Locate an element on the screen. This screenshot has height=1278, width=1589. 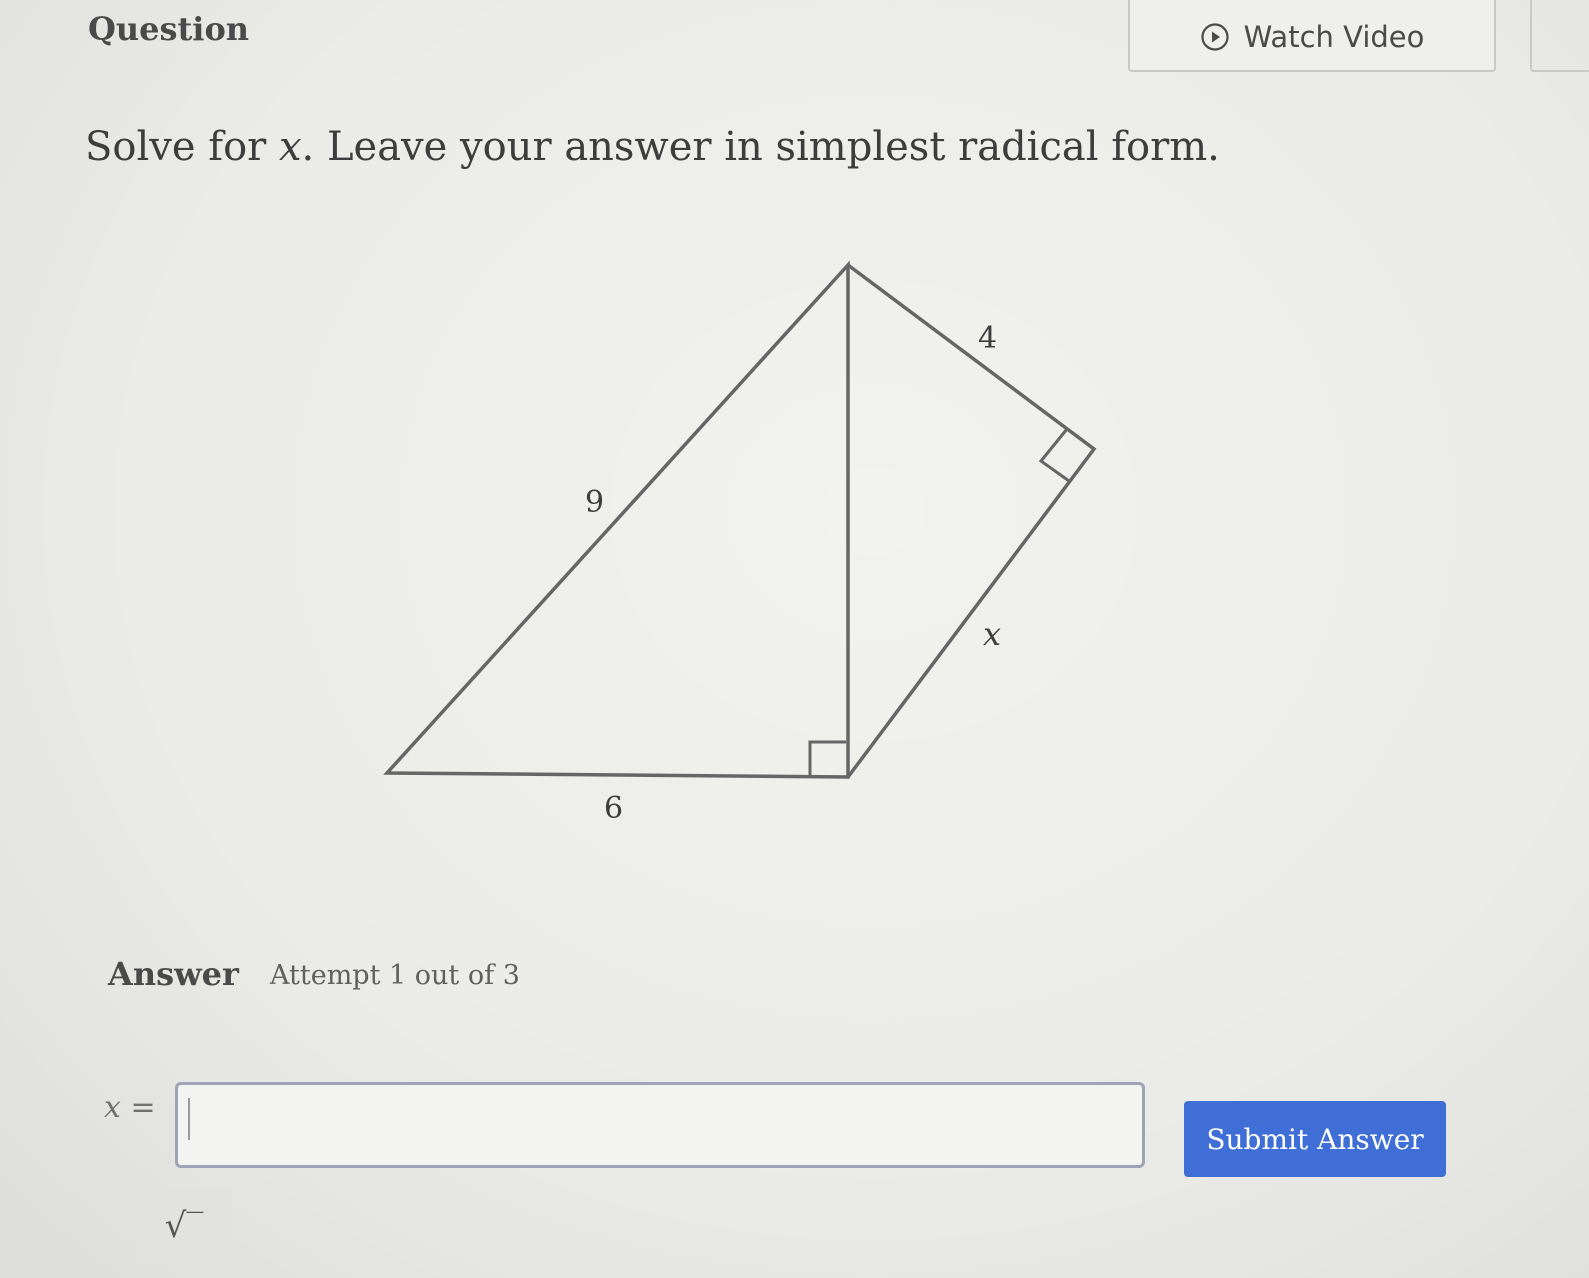
text-caret is located at coordinates (189, 1119).